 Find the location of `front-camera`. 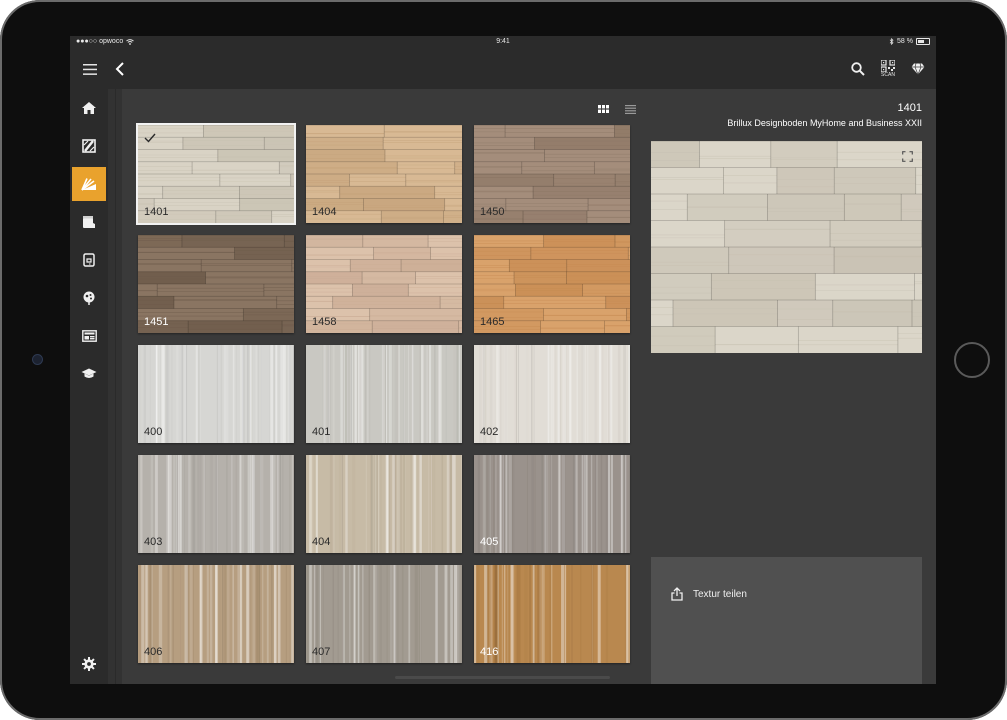

front-camera is located at coordinates (37, 359).